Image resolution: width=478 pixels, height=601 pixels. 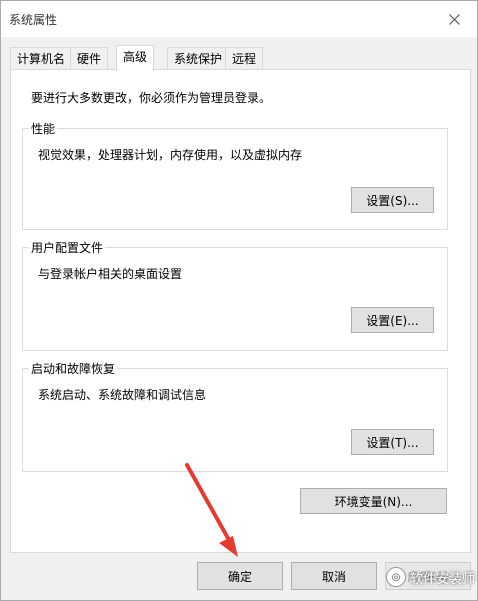 What do you see at coordinates (198, 58) in the screenshot?
I see `tab-system-protection: 系统保护` at bounding box center [198, 58].